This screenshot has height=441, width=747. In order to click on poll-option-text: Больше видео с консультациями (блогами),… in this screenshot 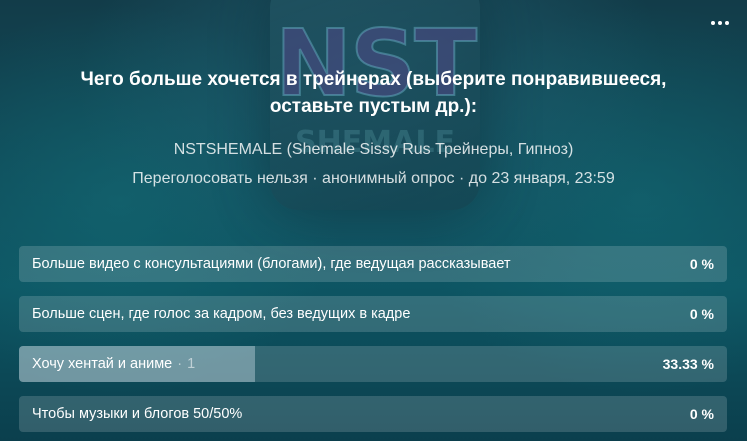, I will do `click(271, 264)`.